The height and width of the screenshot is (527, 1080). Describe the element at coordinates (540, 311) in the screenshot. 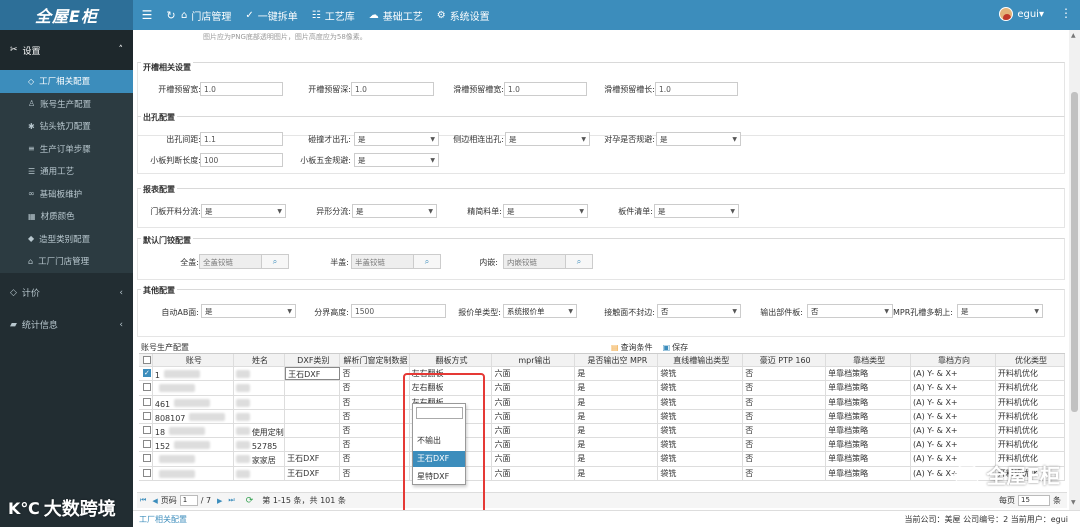

I see `select-quote-type: 系统报价单 ▼` at that location.